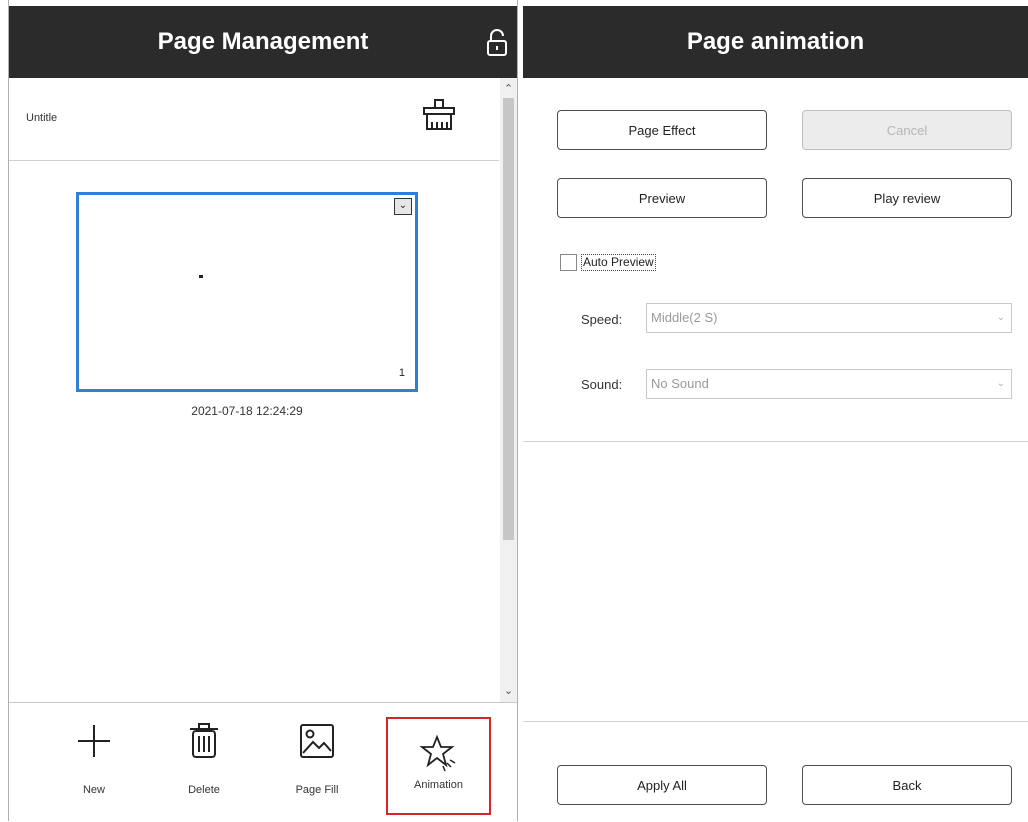  Describe the element at coordinates (42, 118) in the screenshot. I see `page-group-name: Untitle` at that location.